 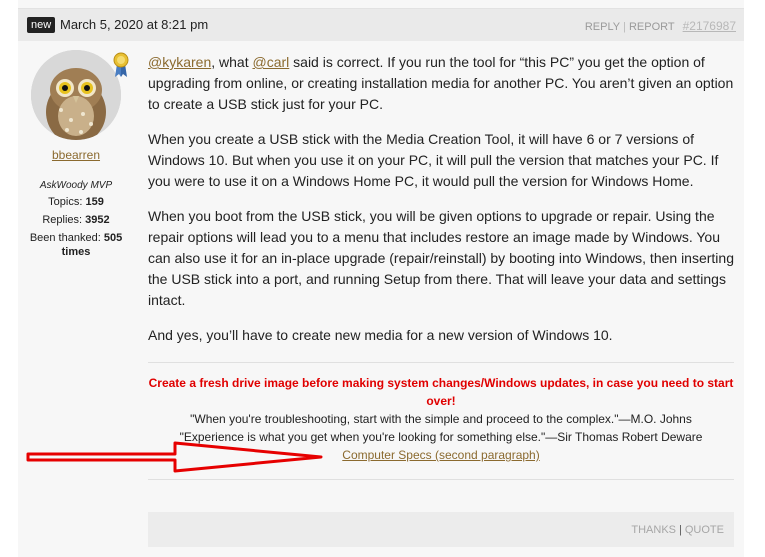 What do you see at coordinates (76, 245) in the screenshot?
I see `author-thanked: Been thanked: 505 times` at bounding box center [76, 245].